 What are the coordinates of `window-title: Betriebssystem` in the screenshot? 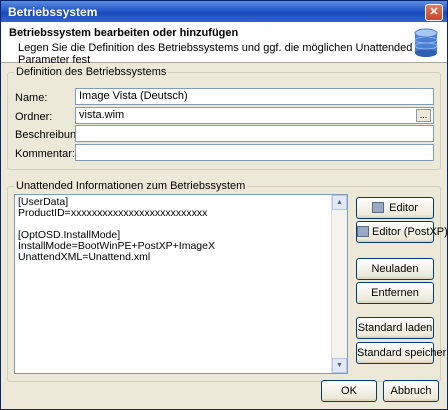 It's located at (53, 12).